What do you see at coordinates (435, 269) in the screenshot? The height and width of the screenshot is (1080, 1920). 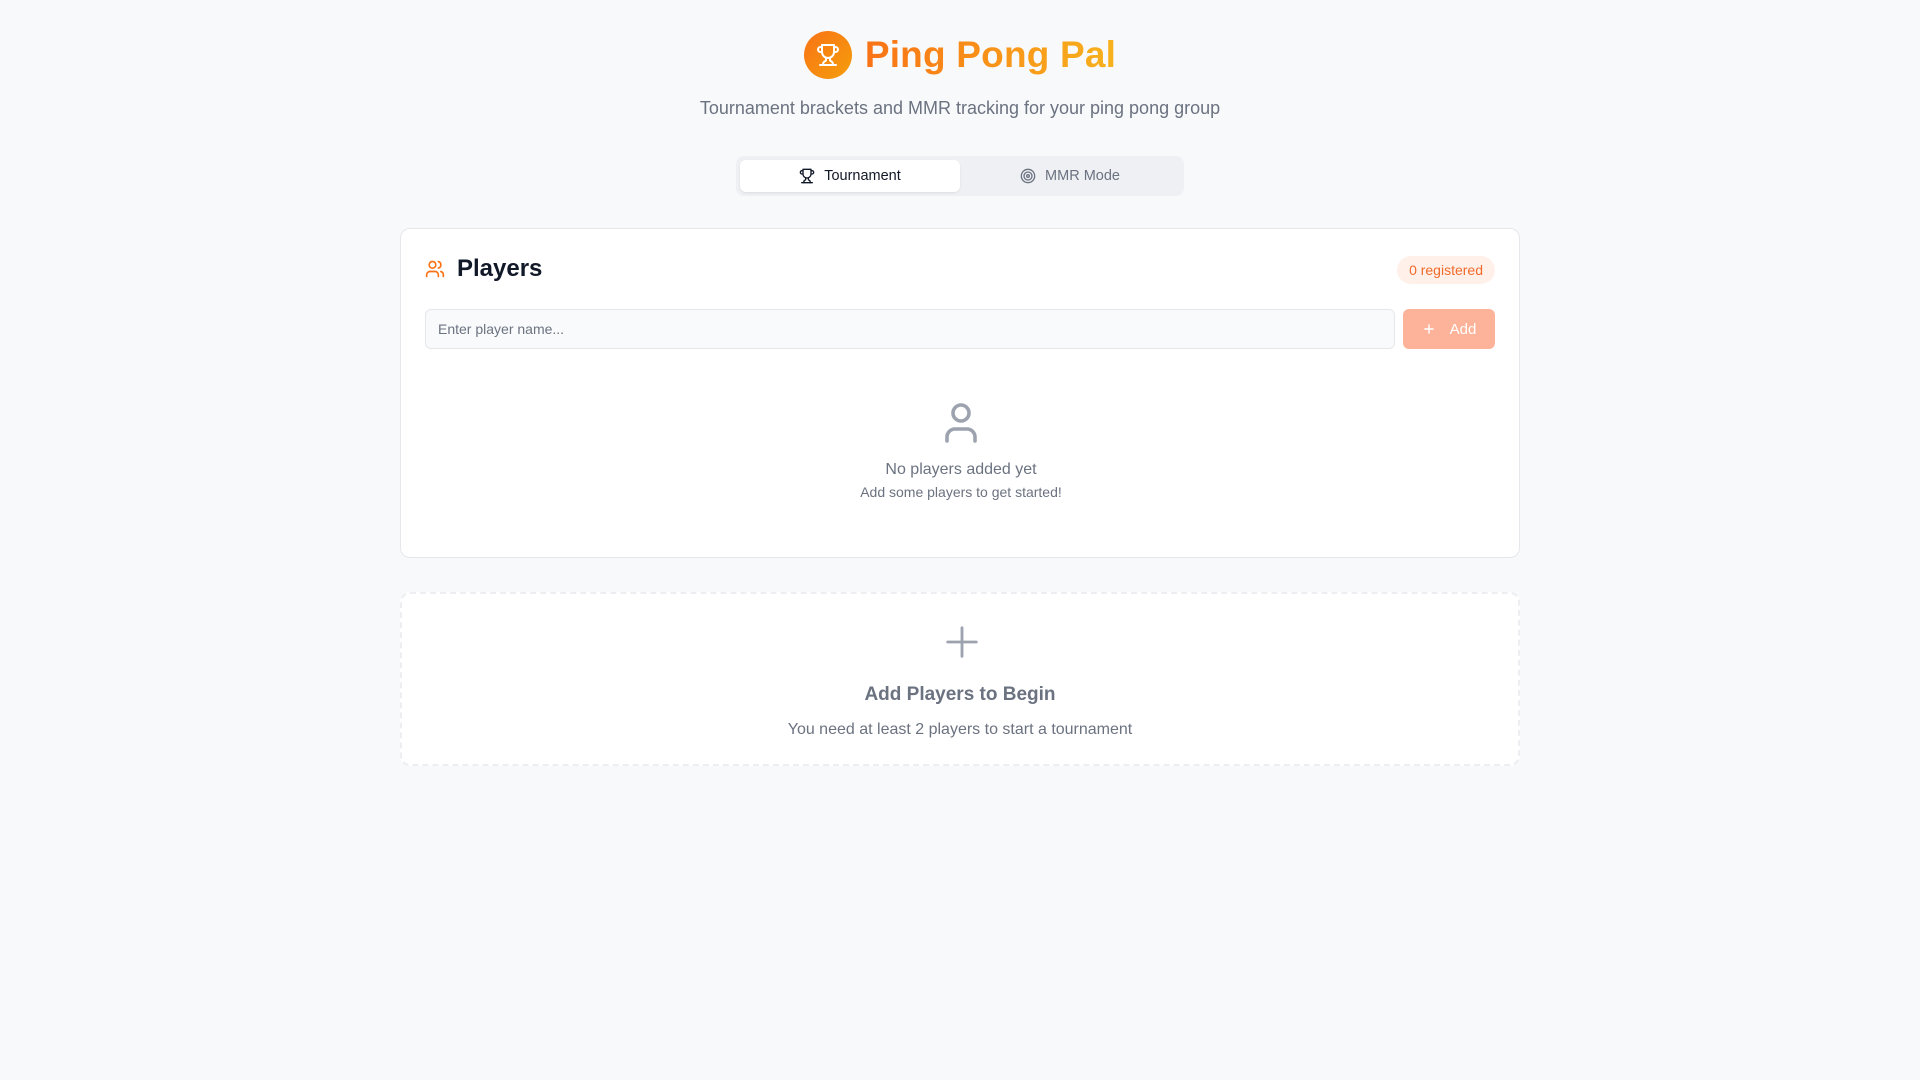 I see `users-icon` at bounding box center [435, 269].